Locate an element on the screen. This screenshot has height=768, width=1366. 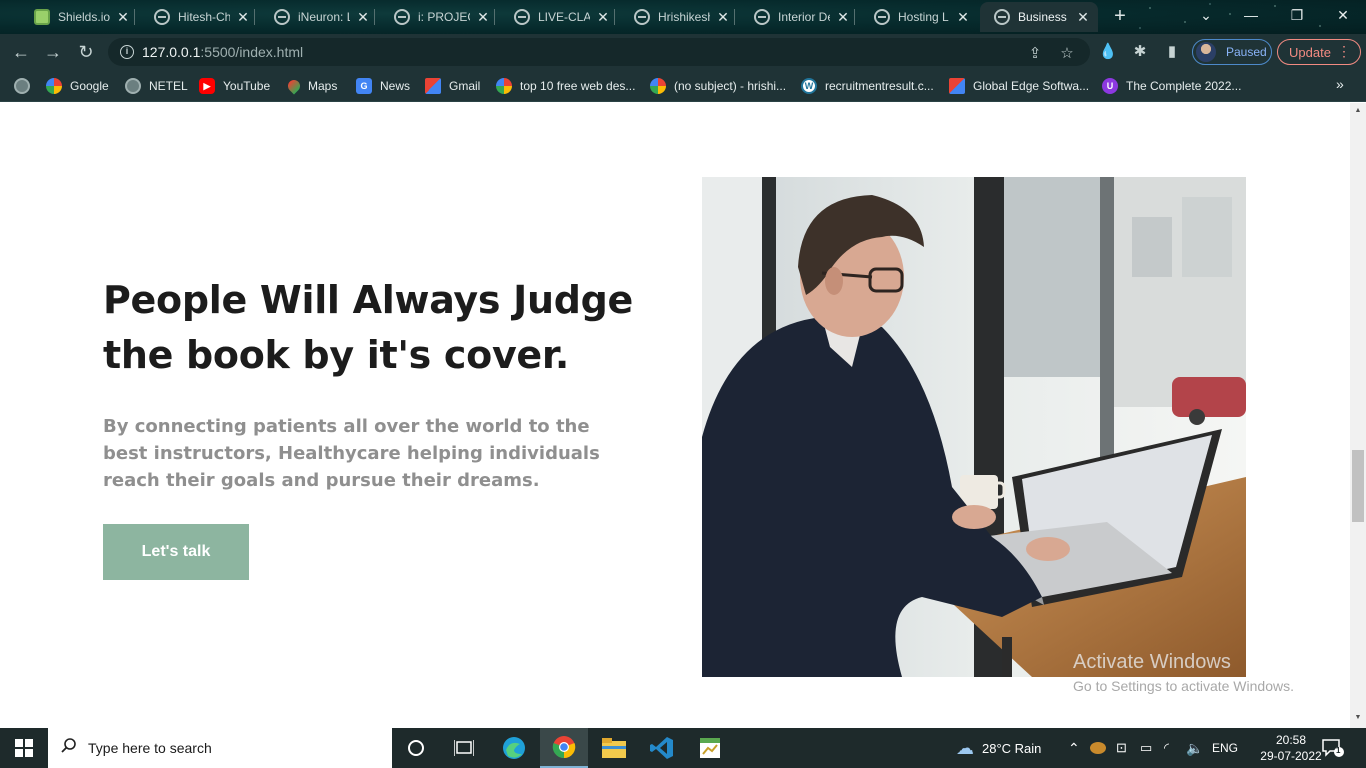
lets-talk-button: Let's talk is located at coordinates (176, 552).